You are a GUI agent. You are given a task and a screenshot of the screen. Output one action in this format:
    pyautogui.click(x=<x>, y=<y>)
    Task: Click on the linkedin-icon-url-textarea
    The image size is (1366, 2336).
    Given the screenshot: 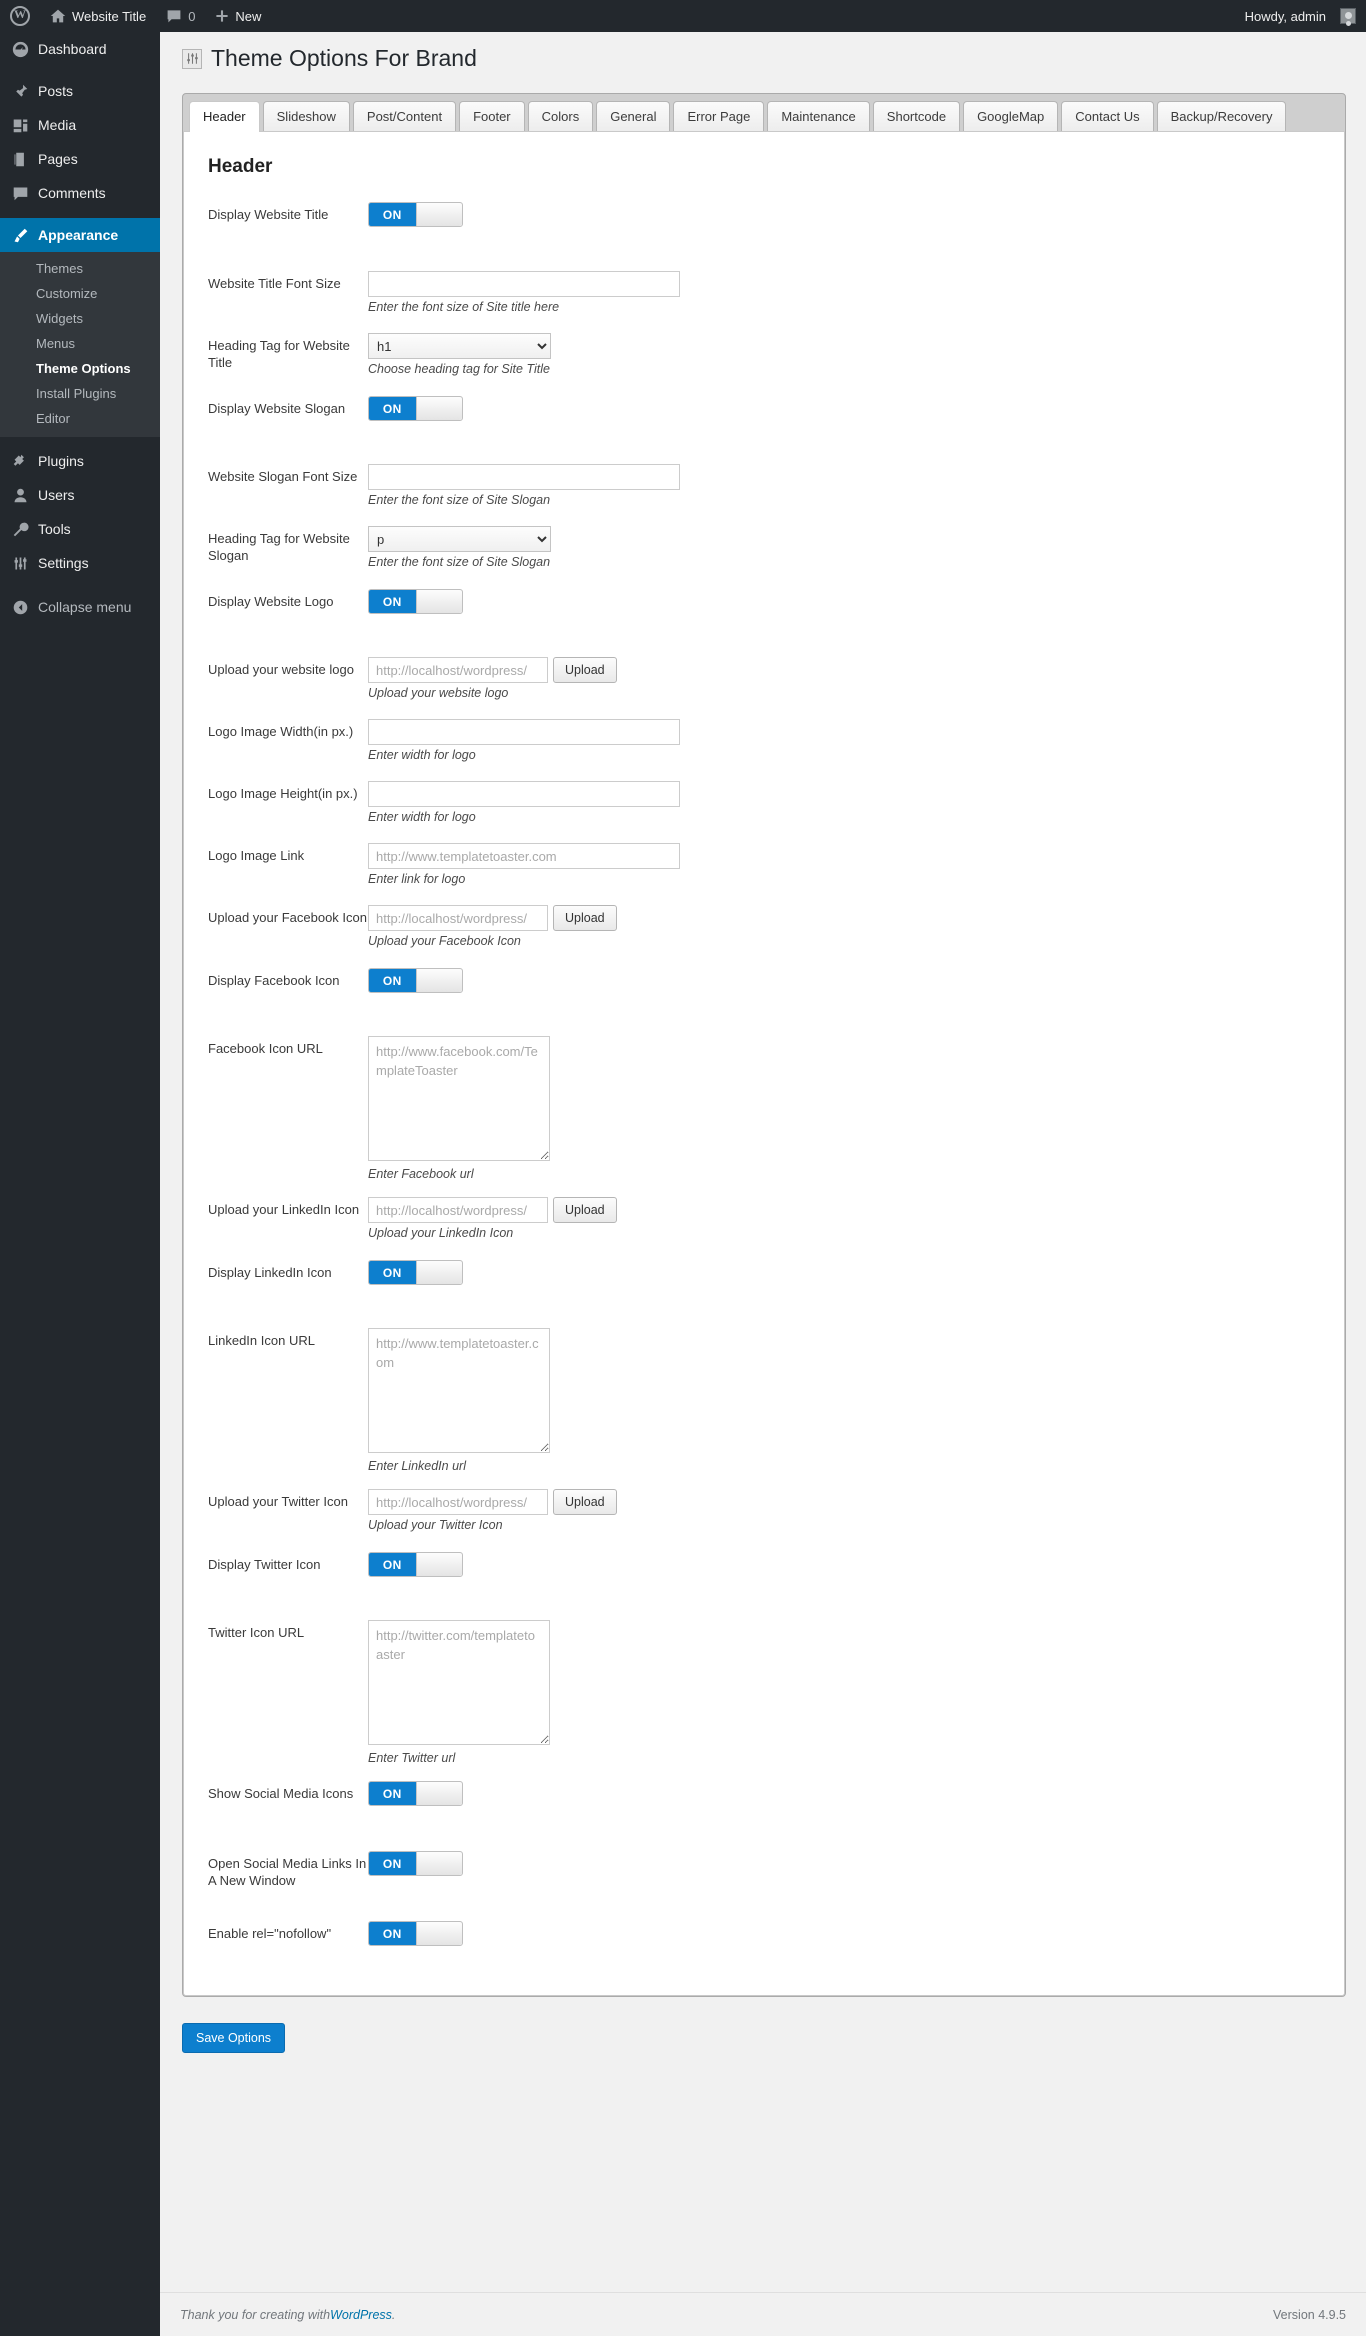 What is the action you would take?
    pyautogui.click(x=459, y=1390)
    